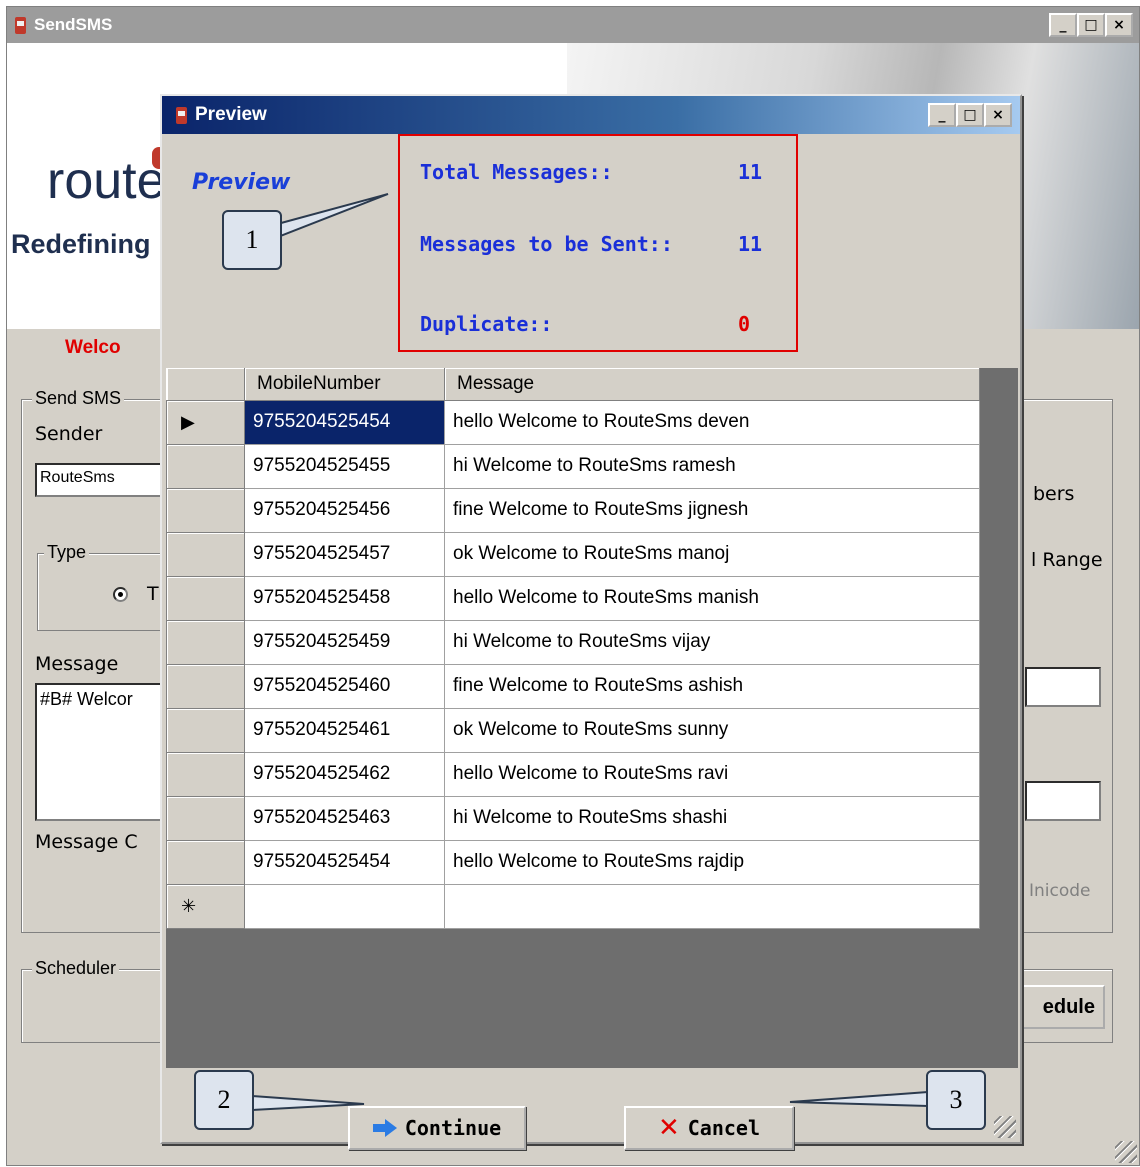 The image size is (1140, 1167). What do you see at coordinates (724, 1128) in the screenshot?
I see `cancel-label: Cancel` at bounding box center [724, 1128].